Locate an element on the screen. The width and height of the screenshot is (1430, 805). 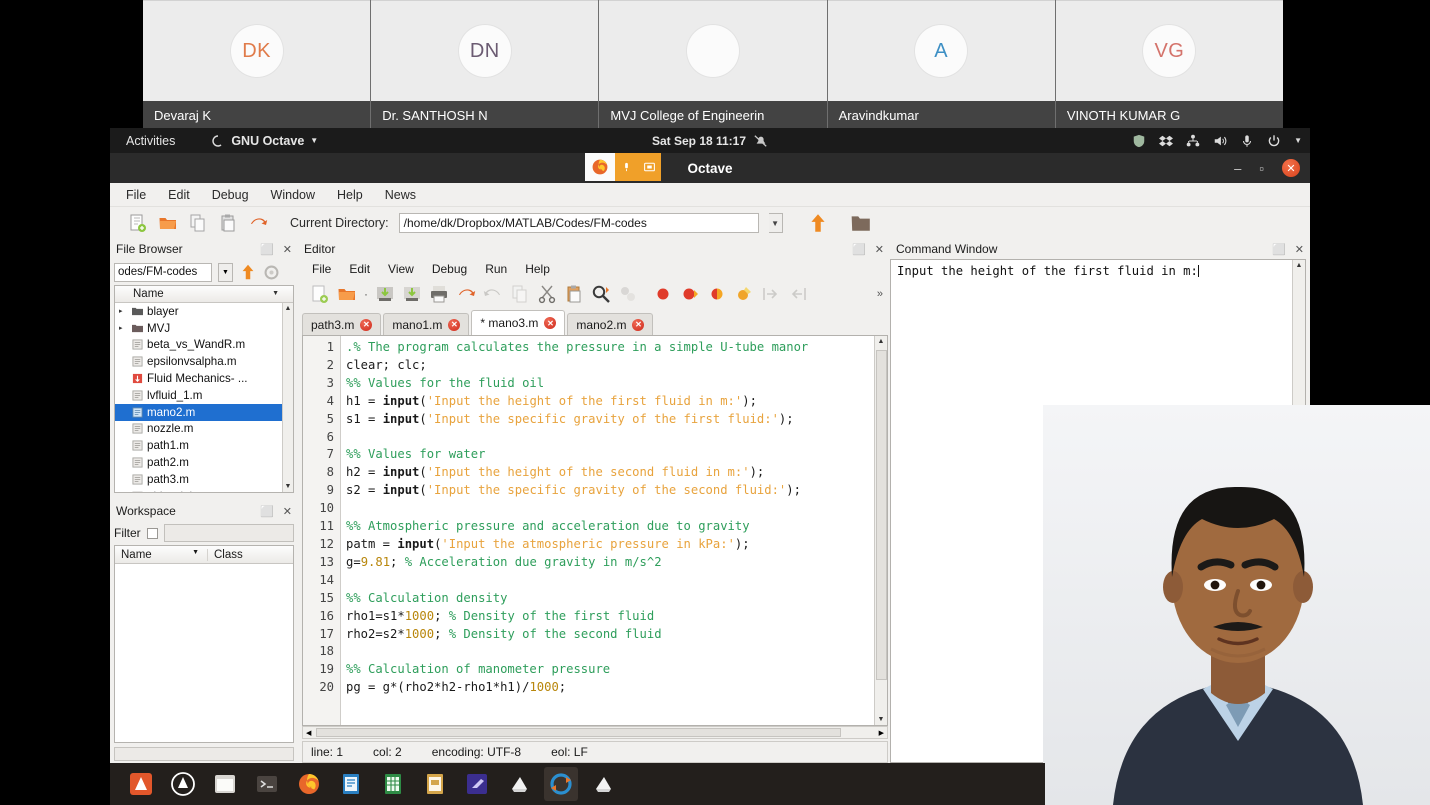
vscode-icon is located at coordinates (477, 784).